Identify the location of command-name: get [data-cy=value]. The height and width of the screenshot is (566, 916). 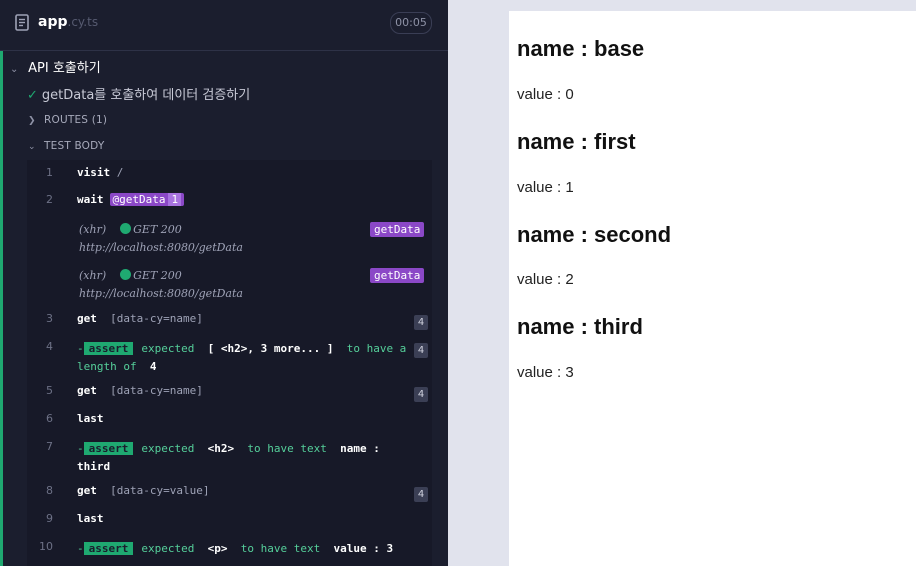
(143, 490).